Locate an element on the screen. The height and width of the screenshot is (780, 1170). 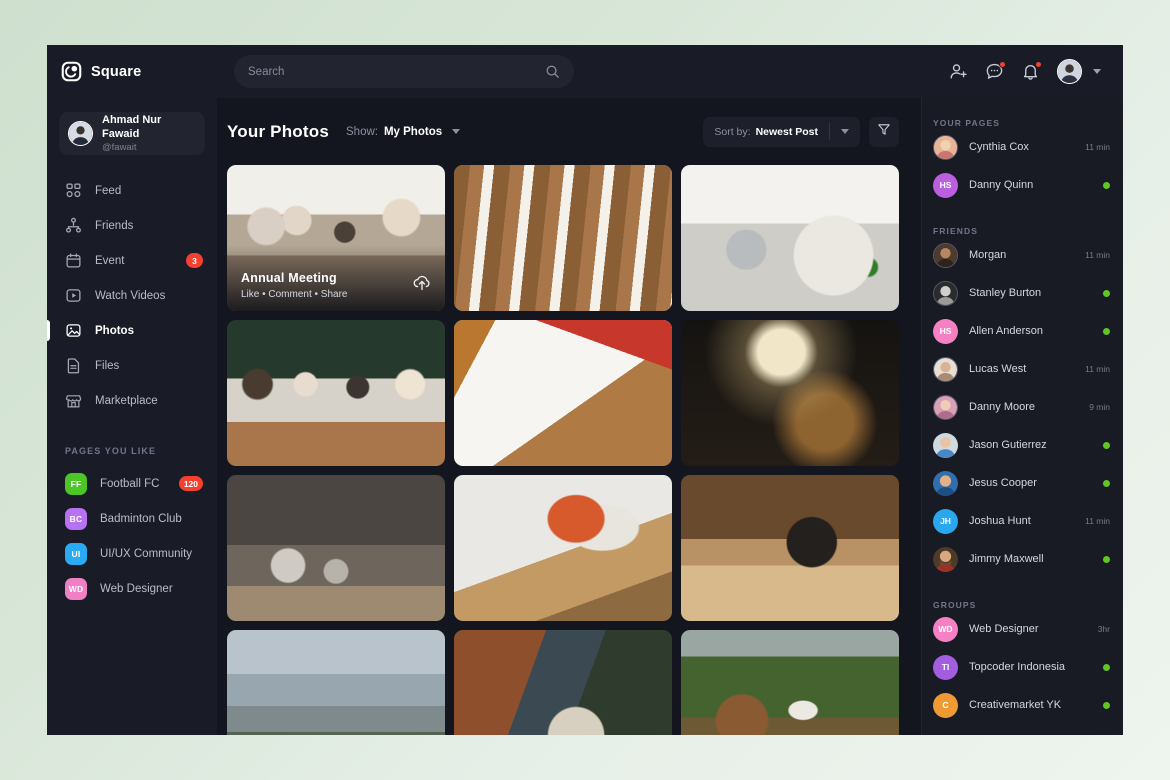
show-filter-dropdown: Show: My Photos is located at coordinates (403, 131).